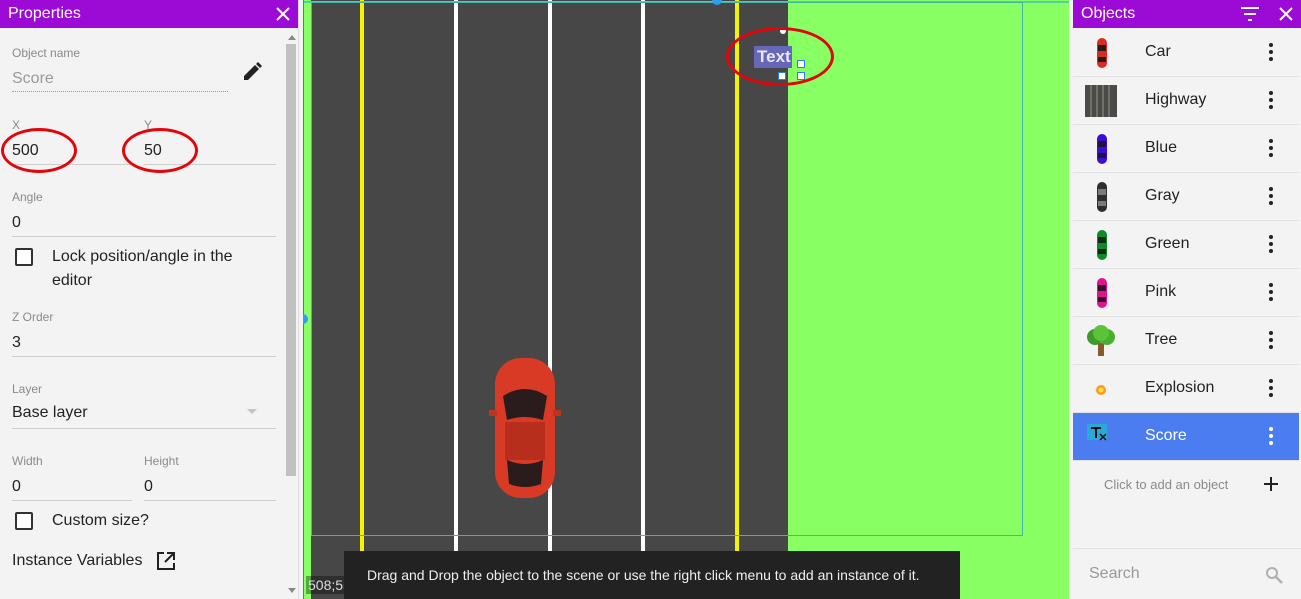  Describe the element at coordinates (44, 13) in the screenshot. I see `properties-title: Properties` at that location.